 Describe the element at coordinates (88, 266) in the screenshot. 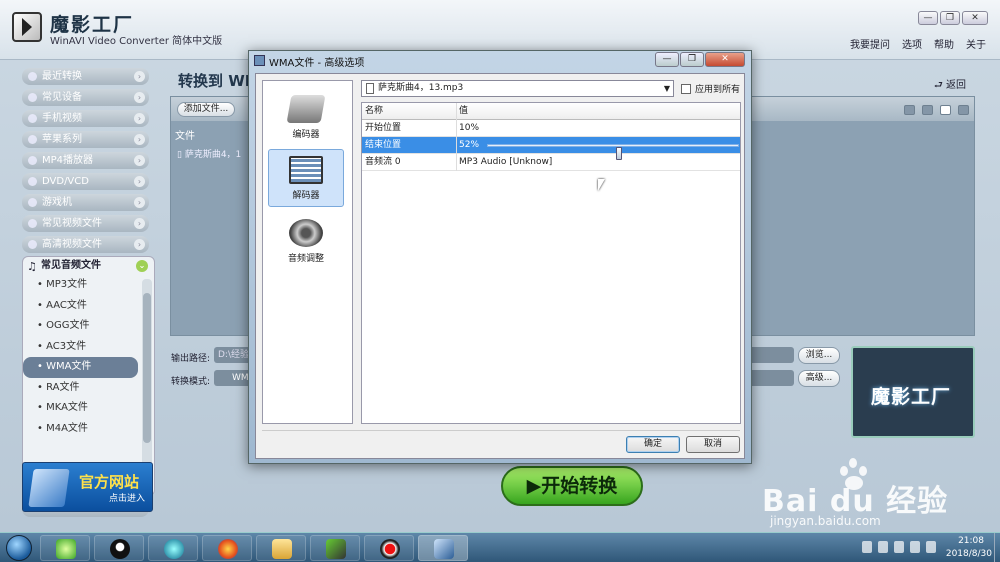

I see `audio-section-header: ♫ 常见音频文件 ⌄` at that location.